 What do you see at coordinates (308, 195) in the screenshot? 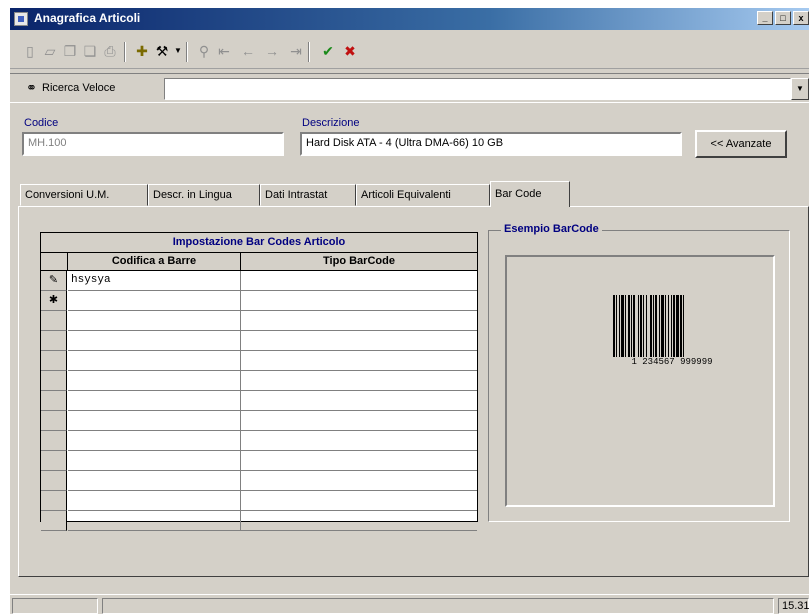
I see `tab-dati-intrastat: Dati Intrastat` at bounding box center [308, 195].